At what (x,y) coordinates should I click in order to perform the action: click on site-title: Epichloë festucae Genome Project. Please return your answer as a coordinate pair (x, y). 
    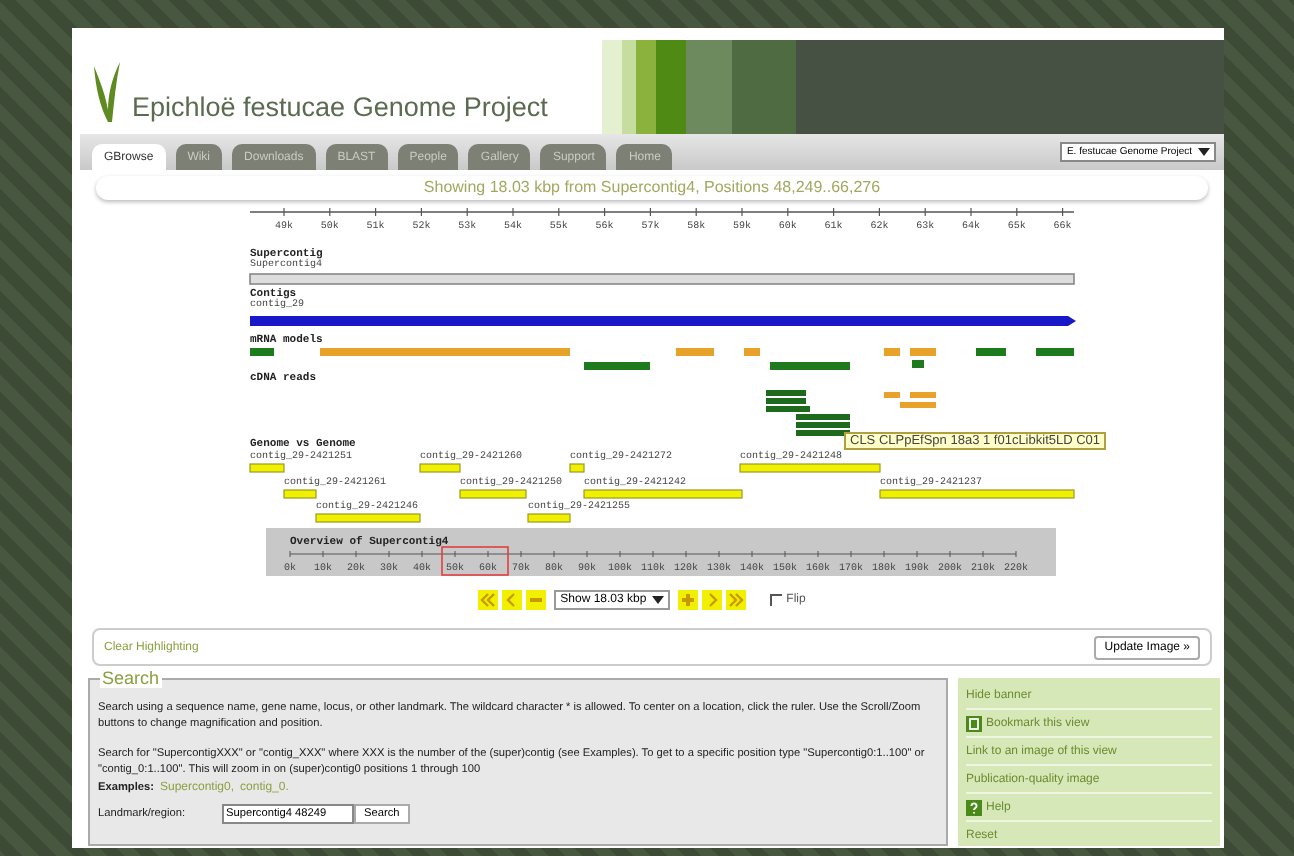
    Looking at the image, I should click on (340, 107).